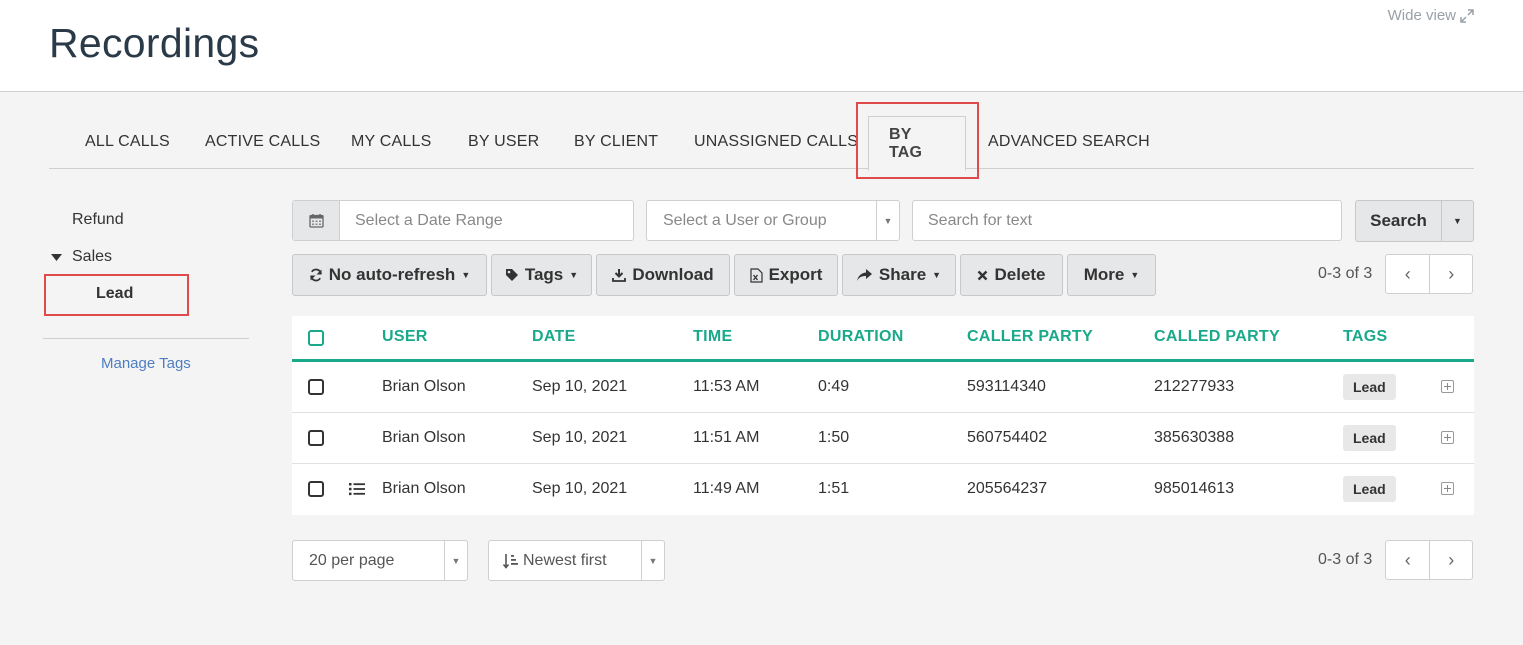 The height and width of the screenshot is (645, 1523). I want to click on date-range-picker, so click(463, 220).